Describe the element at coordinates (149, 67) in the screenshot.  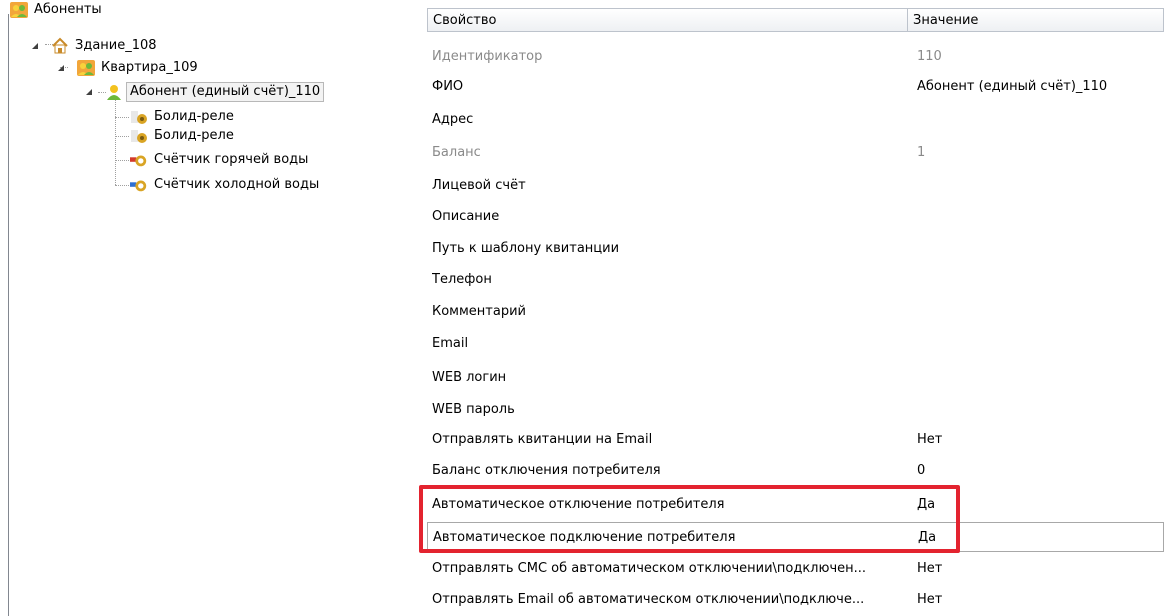
I see `tree-node-label: Квартира_109` at that location.